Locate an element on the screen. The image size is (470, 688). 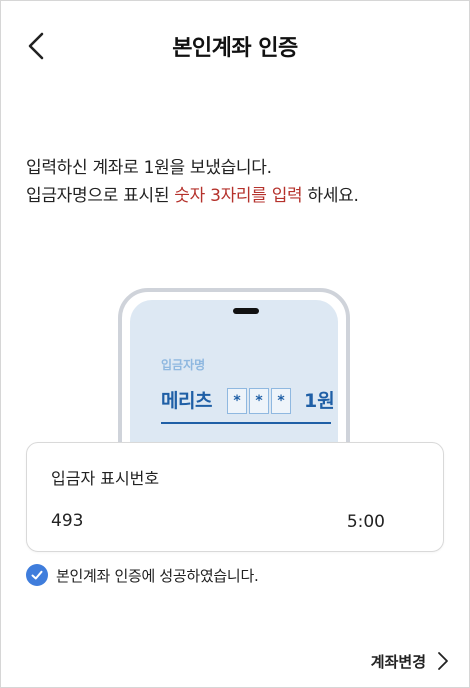
instruction-line-1: 입력하신 계좌로 1원을 보냈습니다. is located at coordinates (149, 168).